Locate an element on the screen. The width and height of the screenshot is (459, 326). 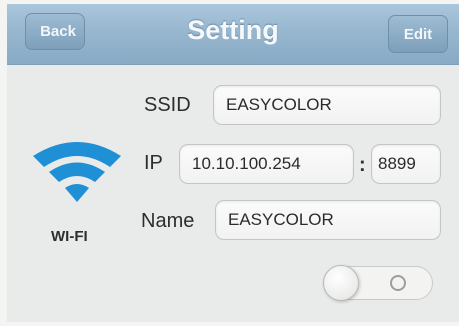
name-value: EASYCOLOR is located at coordinates (281, 219).